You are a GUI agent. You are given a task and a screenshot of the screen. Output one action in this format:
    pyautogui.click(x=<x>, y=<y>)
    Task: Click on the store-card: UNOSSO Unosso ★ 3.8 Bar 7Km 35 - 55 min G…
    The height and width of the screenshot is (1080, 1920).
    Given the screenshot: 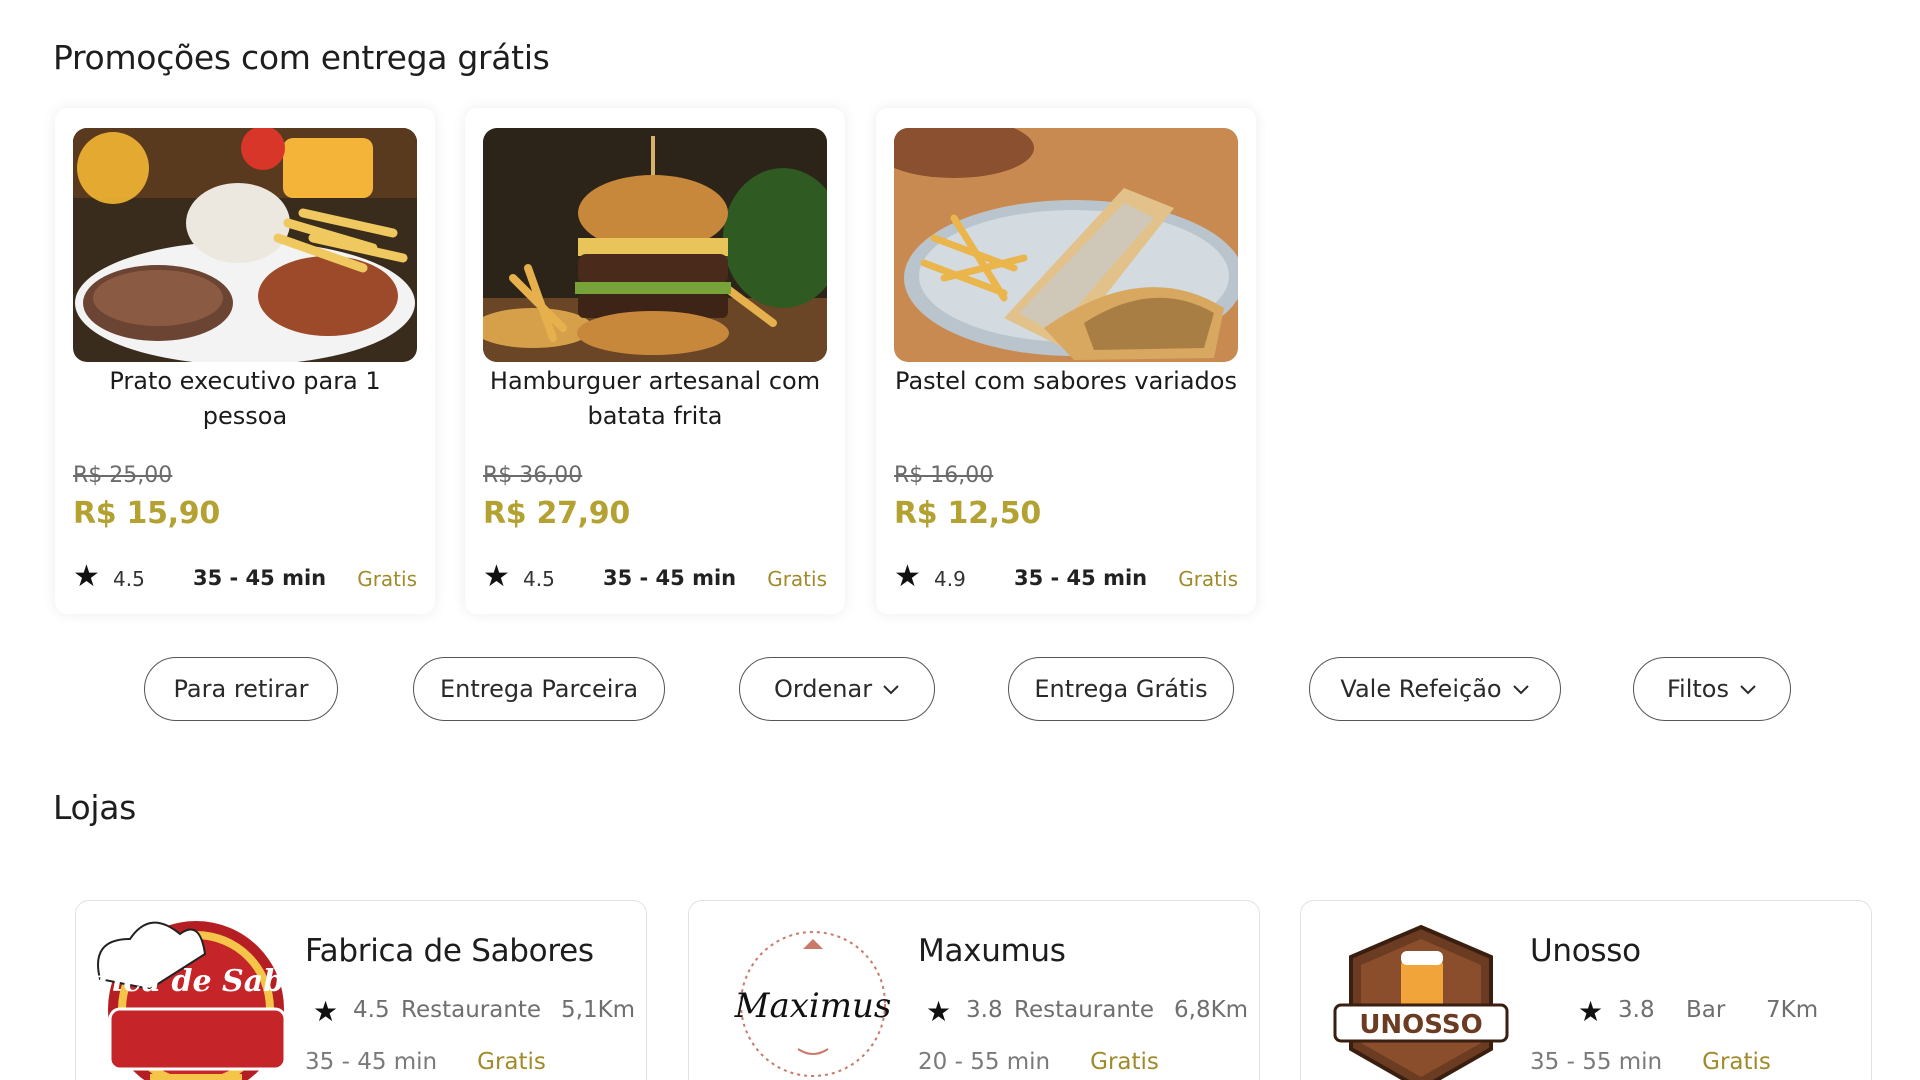 What is the action you would take?
    pyautogui.click(x=1586, y=990)
    